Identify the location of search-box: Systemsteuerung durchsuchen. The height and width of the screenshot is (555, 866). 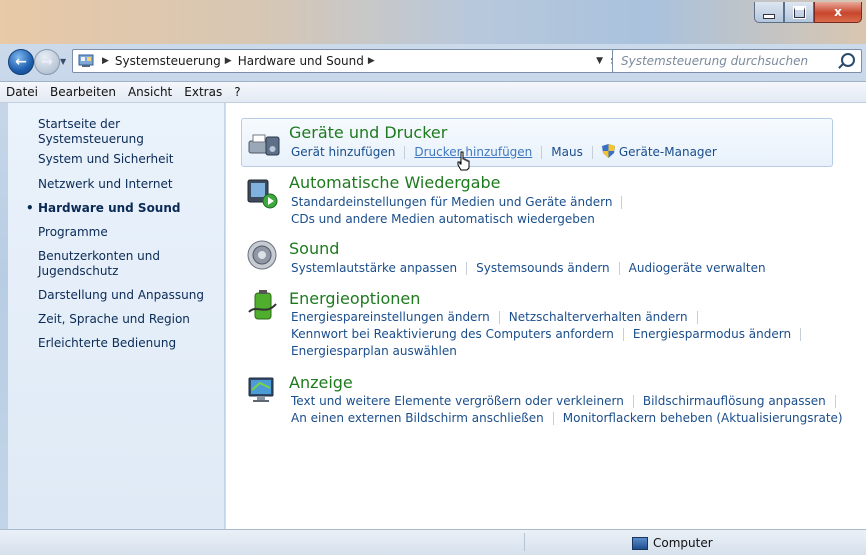
(737, 61).